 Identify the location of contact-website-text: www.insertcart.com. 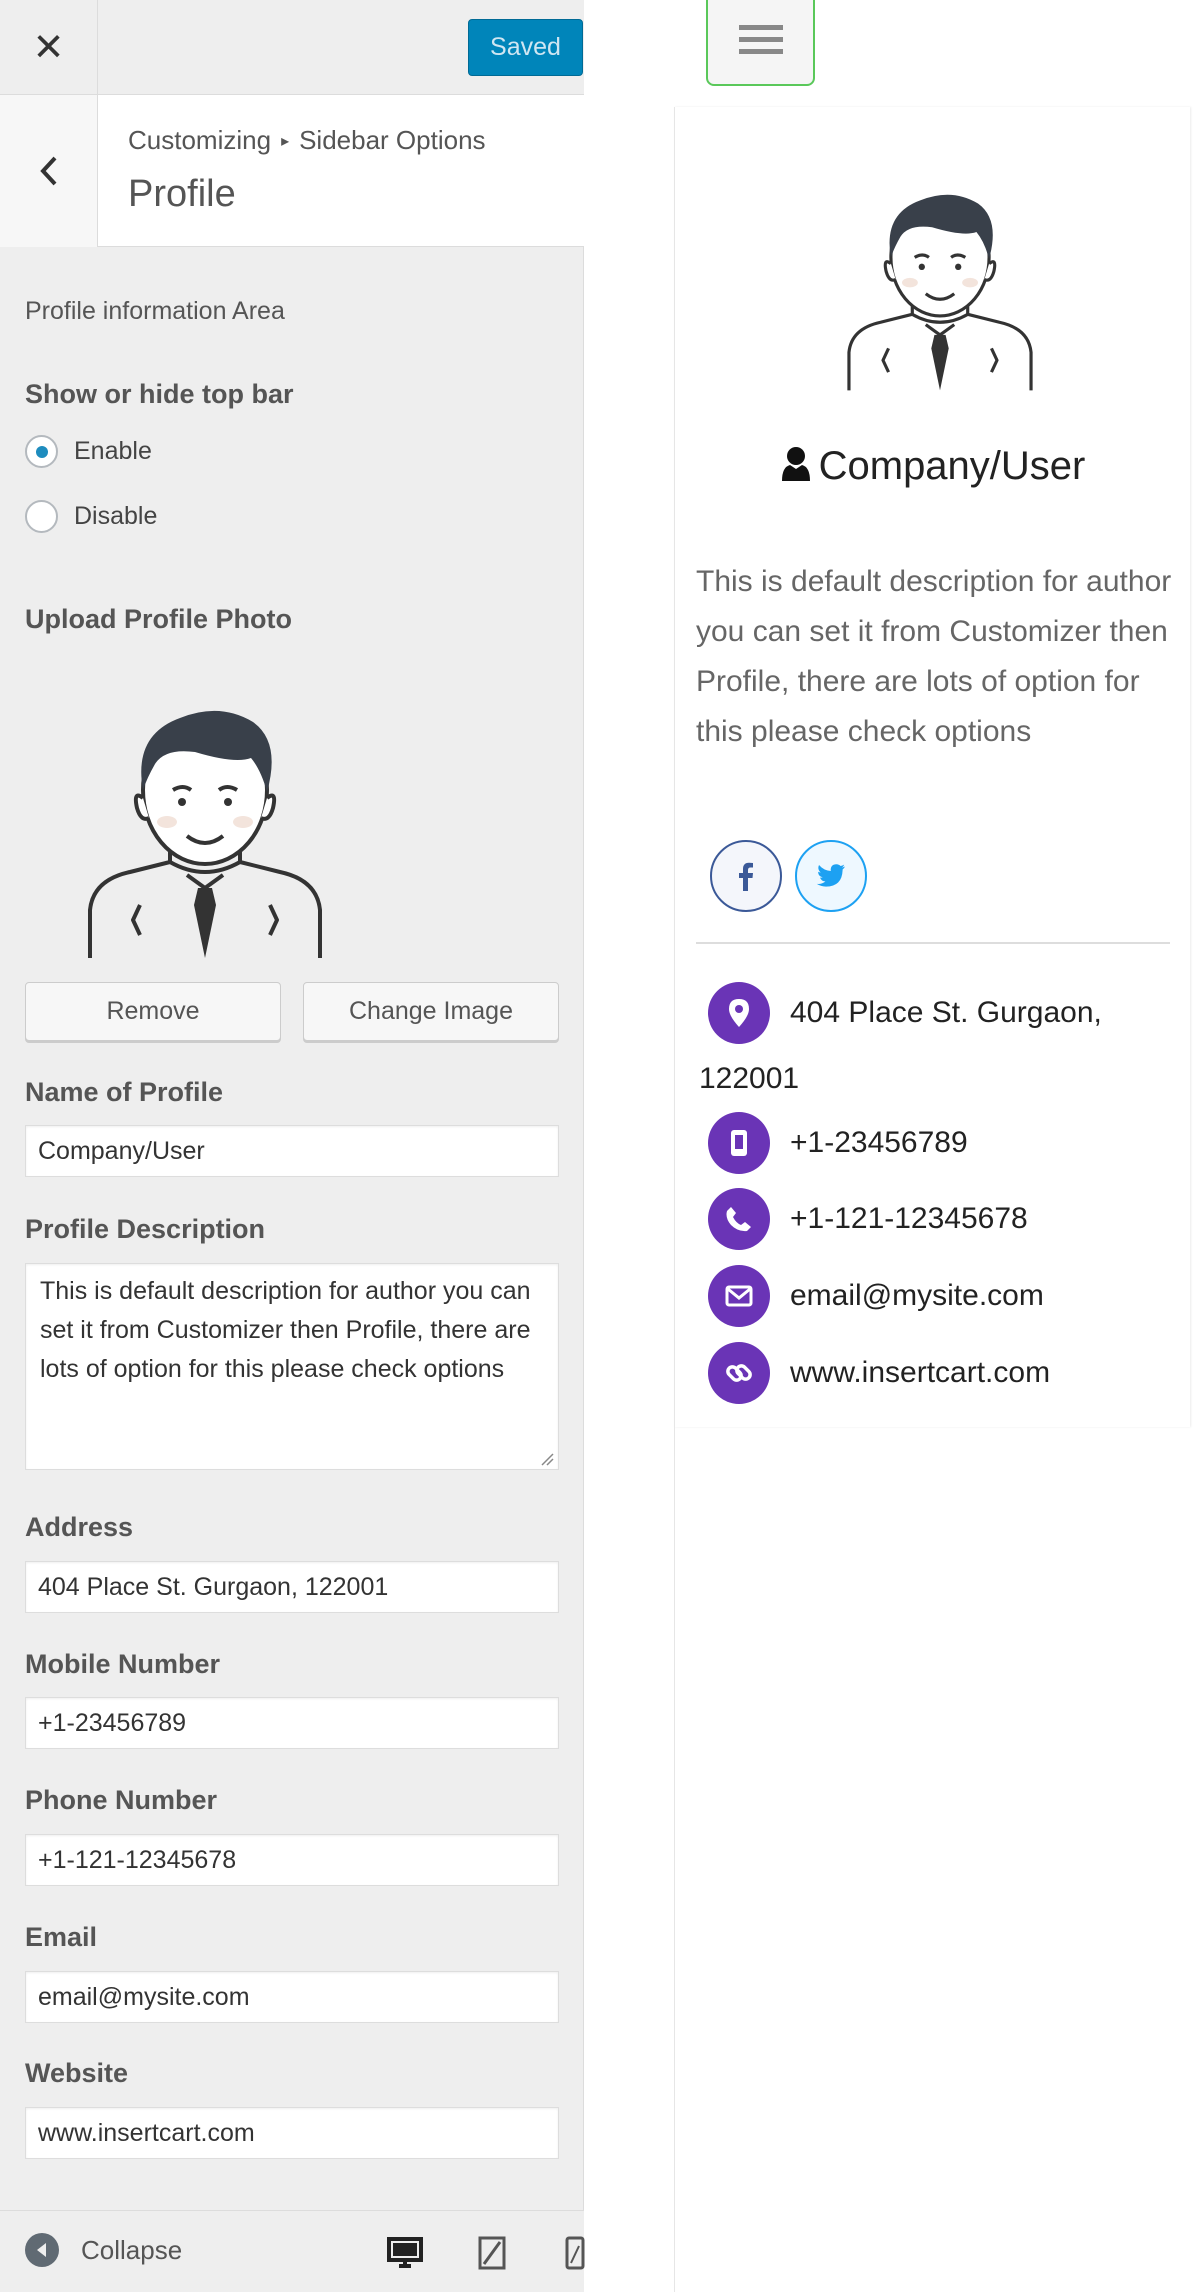
(920, 1372).